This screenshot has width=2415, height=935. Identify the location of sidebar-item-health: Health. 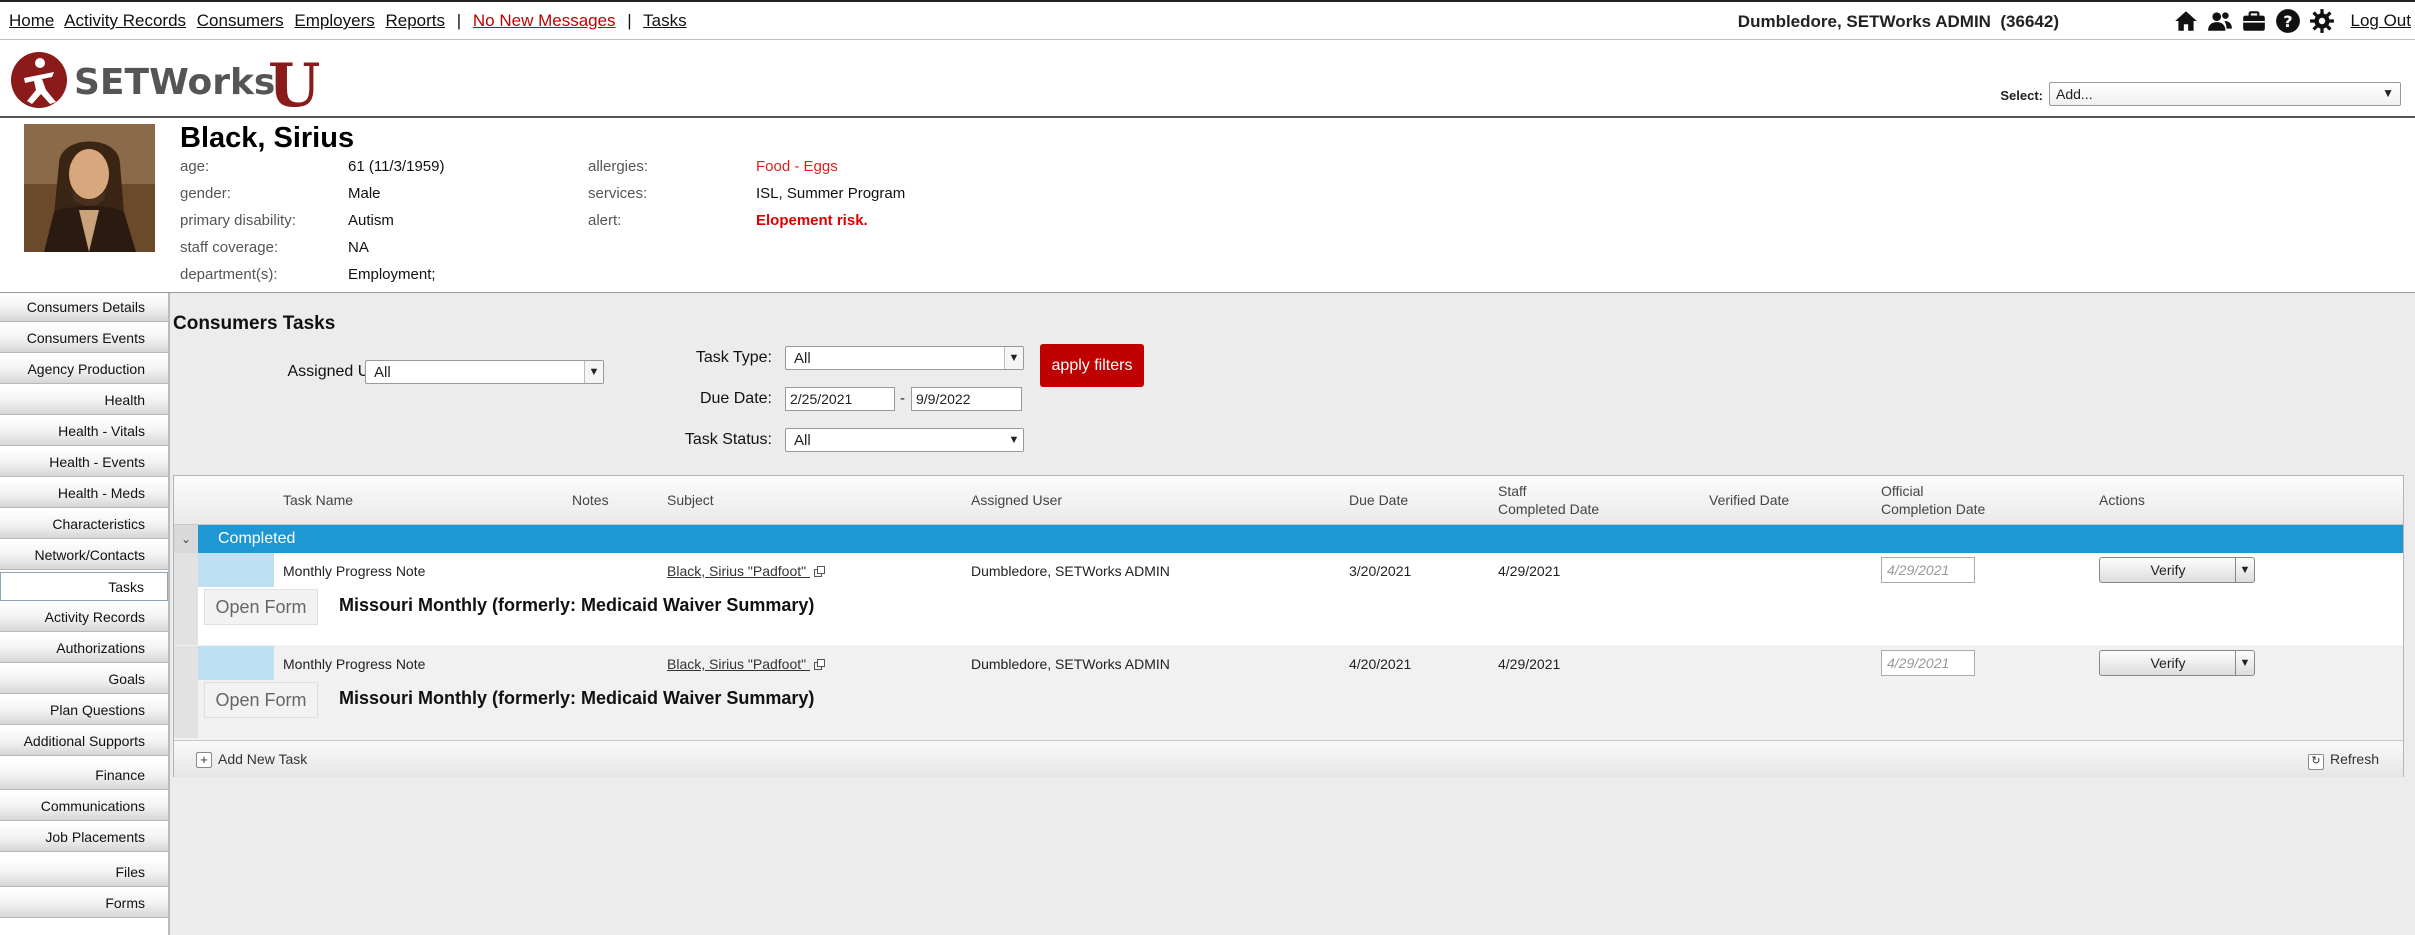
(84, 400).